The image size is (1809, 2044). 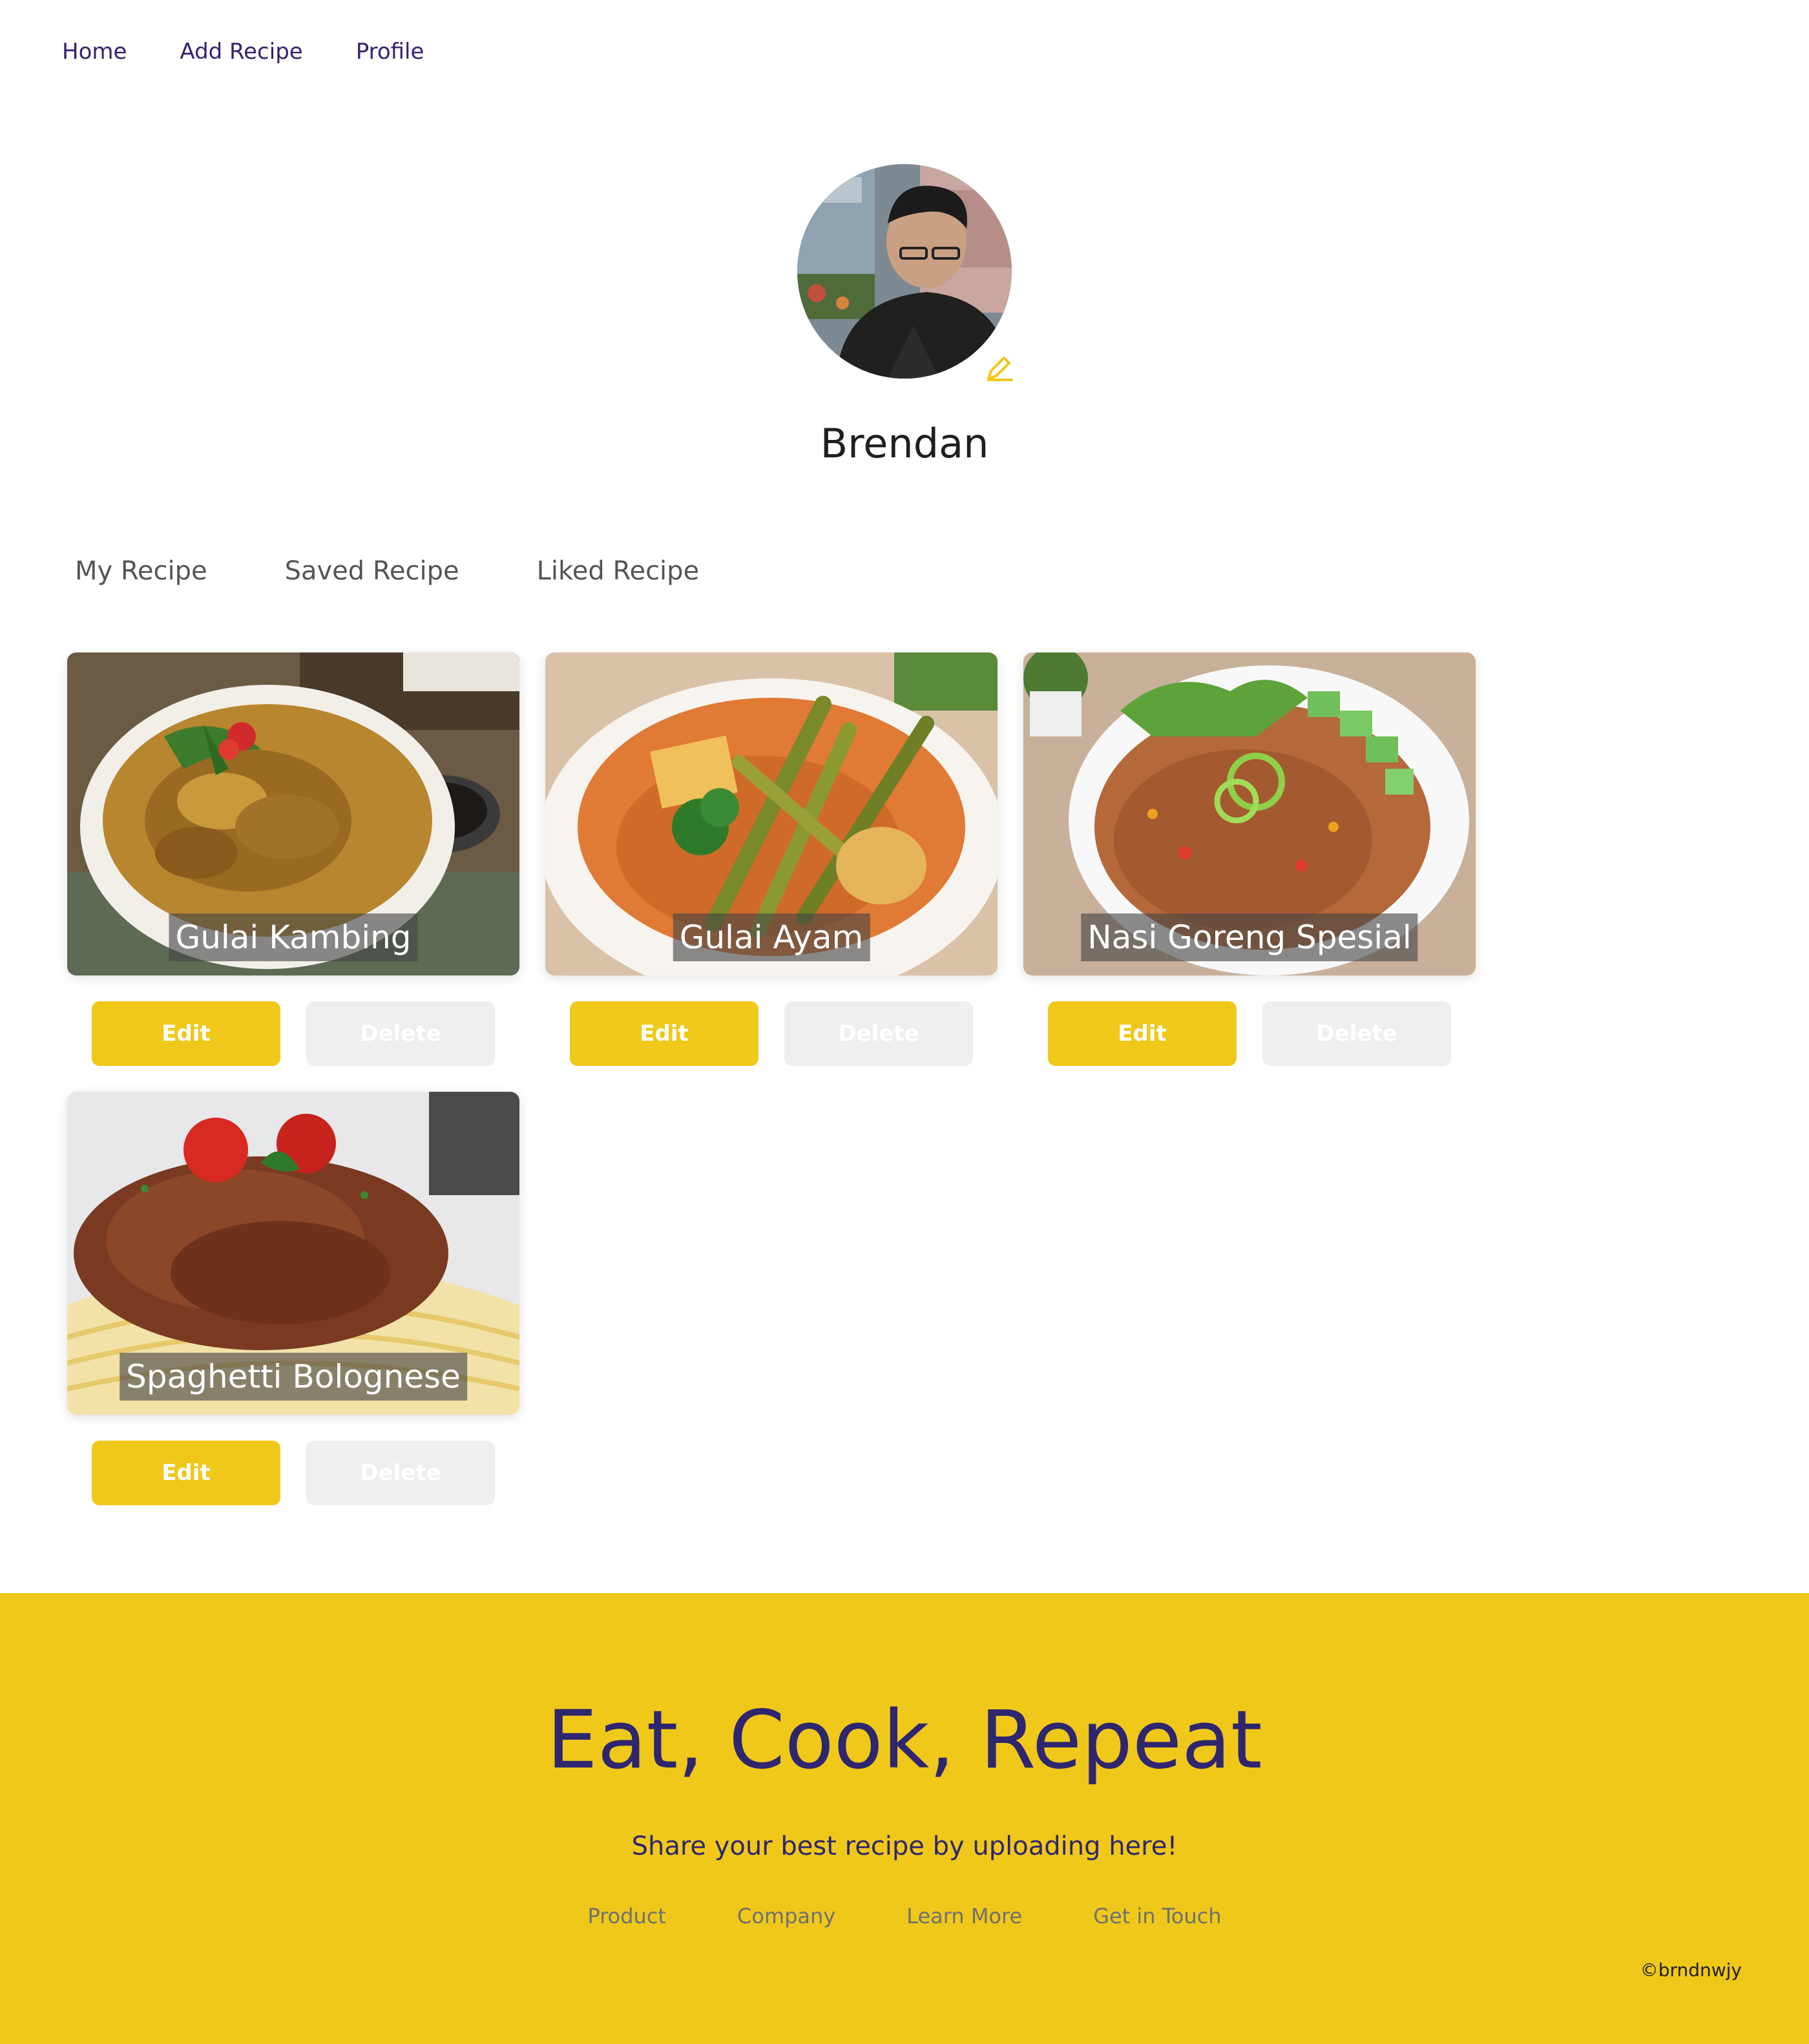 What do you see at coordinates (1249, 813) in the screenshot?
I see `recipe-image: Nasi Goreng Spesial` at bounding box center [1249, 813].